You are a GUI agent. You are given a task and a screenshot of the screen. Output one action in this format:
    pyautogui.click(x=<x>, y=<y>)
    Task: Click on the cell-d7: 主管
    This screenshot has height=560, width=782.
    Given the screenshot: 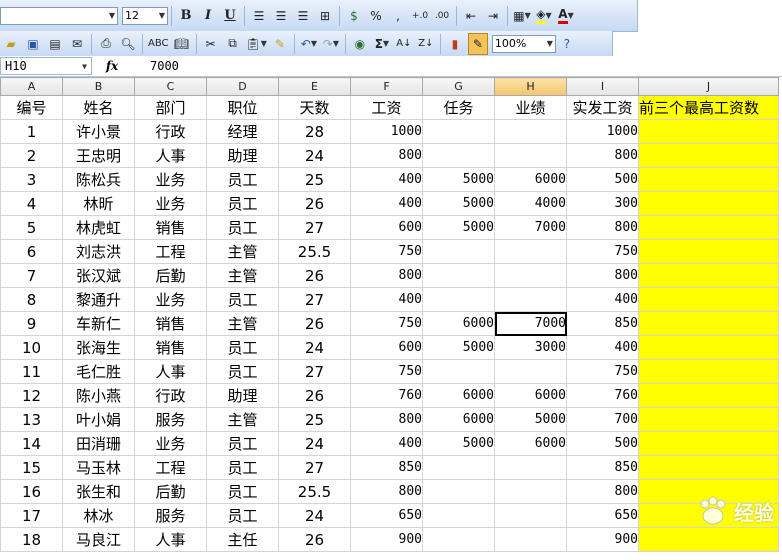 What is the action you would take?
    pyautogui.click(x=242, y=251)
    